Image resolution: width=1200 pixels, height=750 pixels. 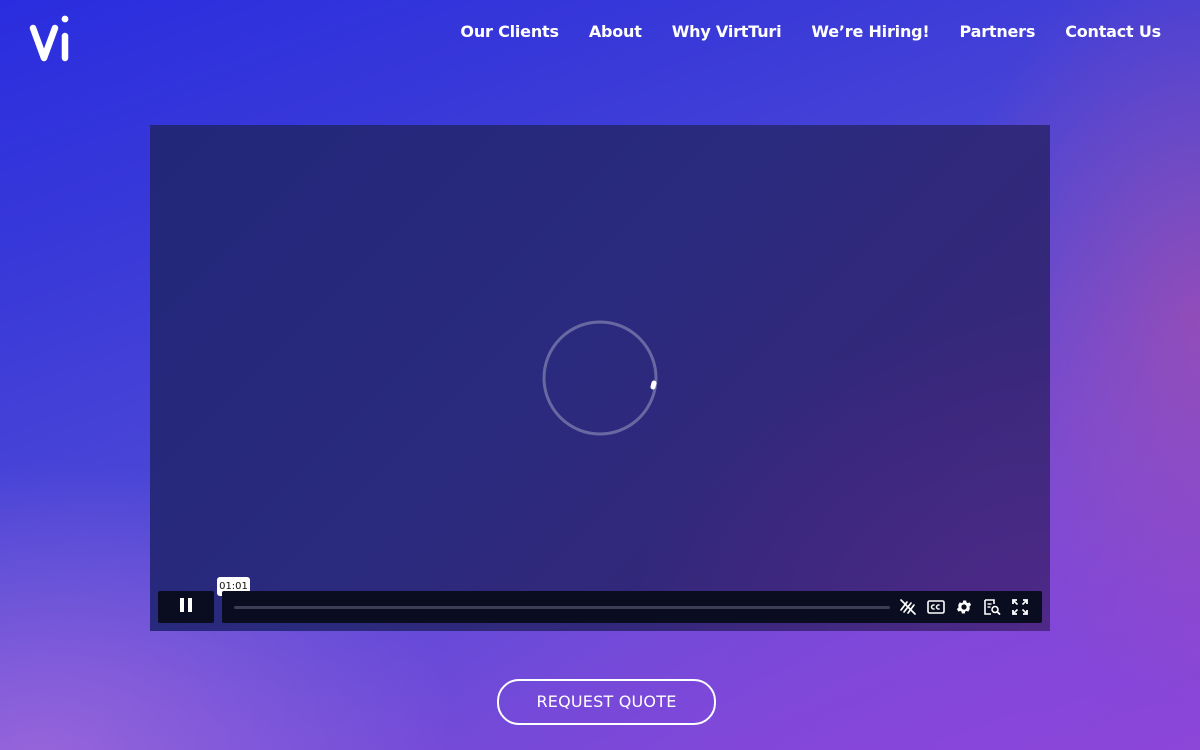 I want to click on nav-hiring: We’re Hiring!, so click(x=870, y=31).